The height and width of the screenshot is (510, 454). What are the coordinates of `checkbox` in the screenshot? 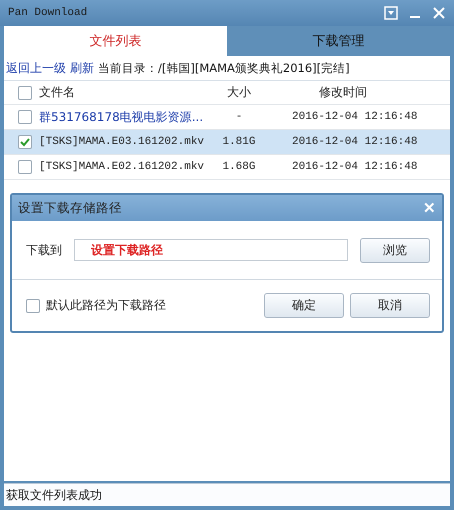 It's located at (33, 305).